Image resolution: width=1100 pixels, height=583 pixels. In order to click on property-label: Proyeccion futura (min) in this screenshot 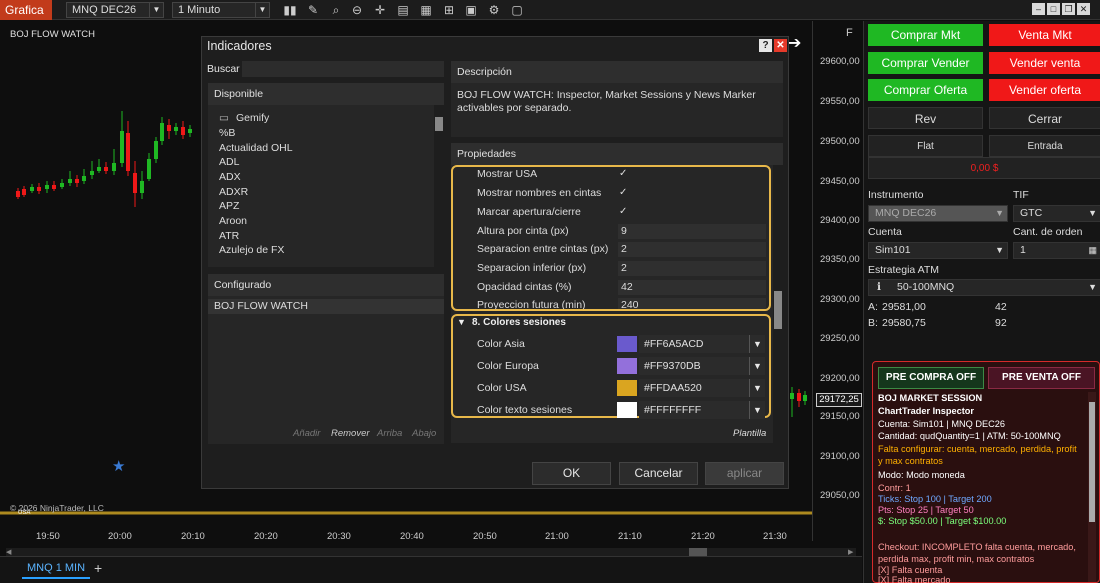, I will do `click(531, 305)`.